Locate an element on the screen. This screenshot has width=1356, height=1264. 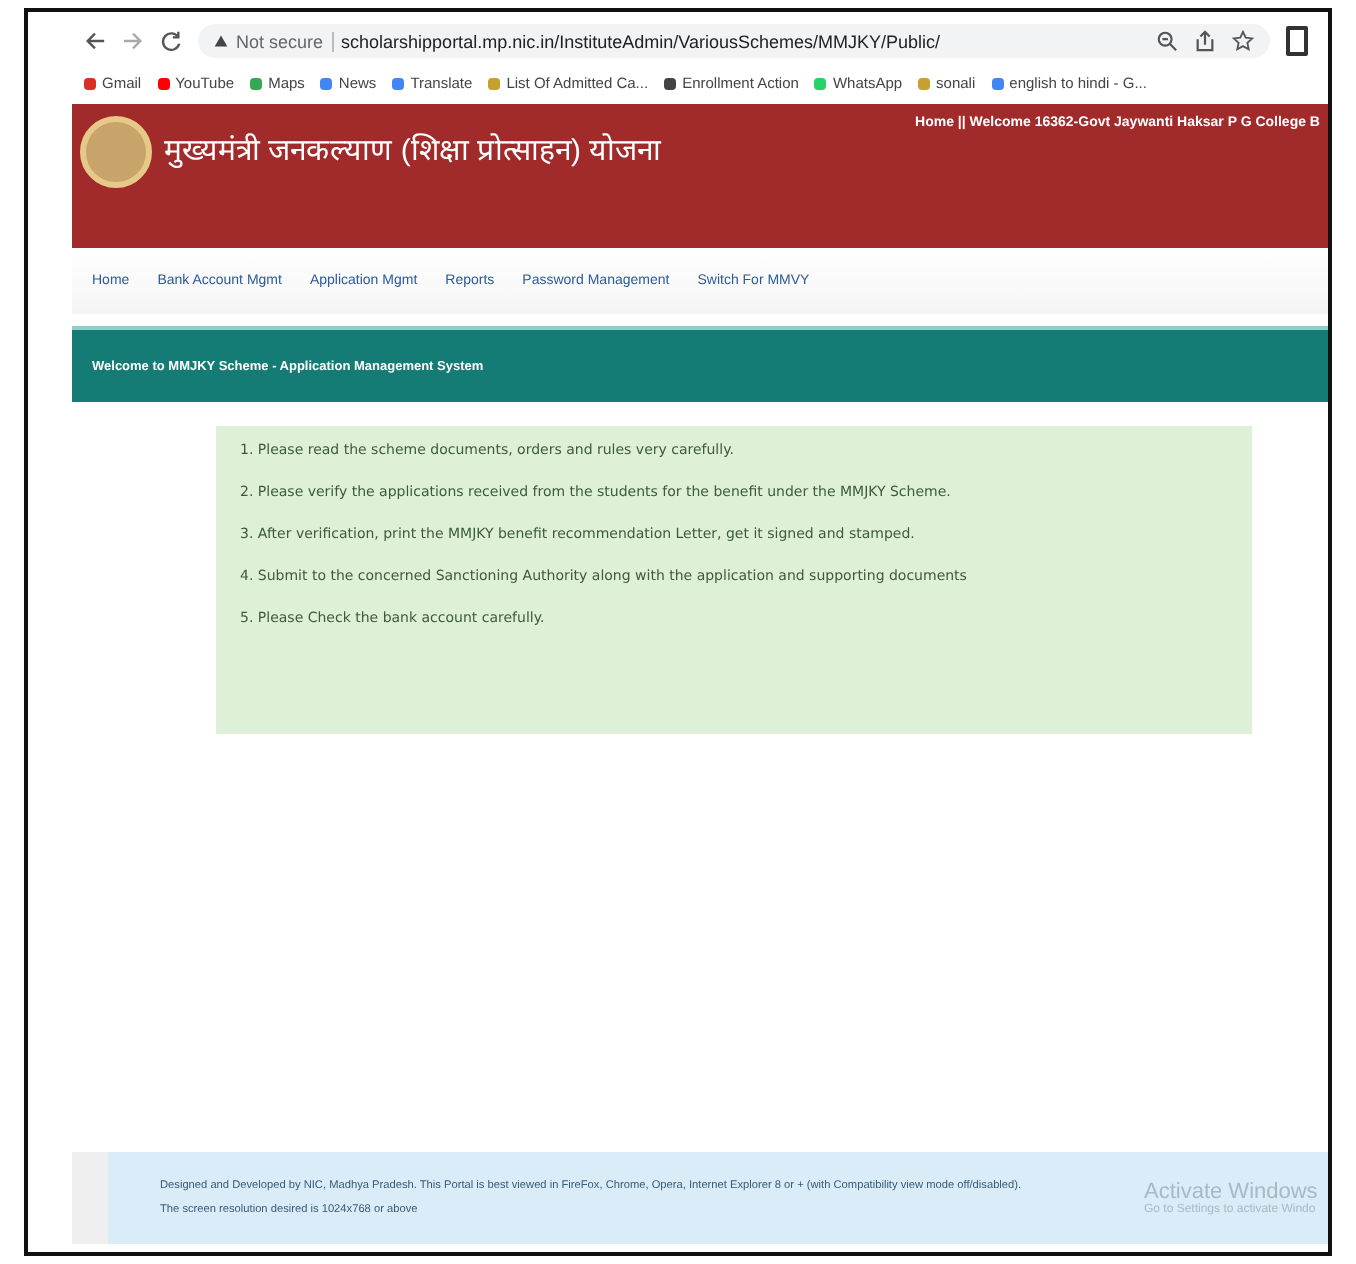
site-title: मुख्यमंत्री जनकल्याण (शिक्षा प्रोत्साहन) योजना is located at coordinates (413, 149).